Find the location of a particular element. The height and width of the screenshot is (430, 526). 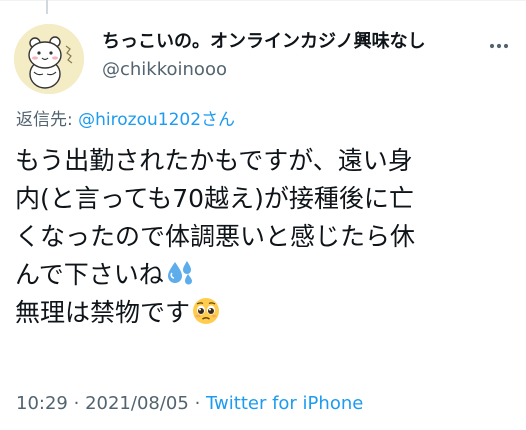

reply-to-link: @hirozou1202さん is located at coordinates (156, 120).